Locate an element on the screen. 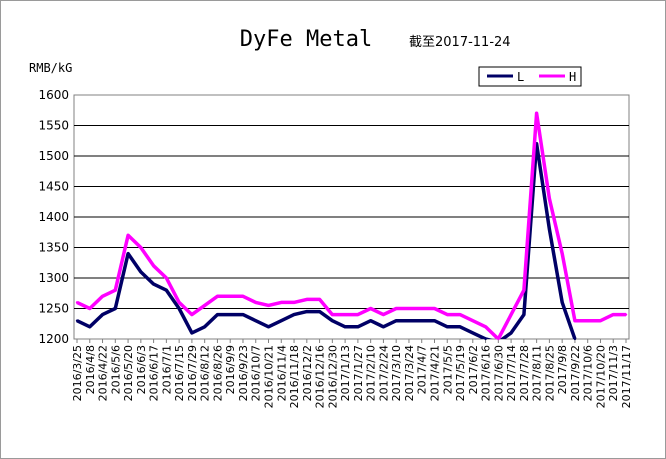 This screenshot has width=666, height=459. y-tick-1400: 1400 is located at coordinates (53, 217).